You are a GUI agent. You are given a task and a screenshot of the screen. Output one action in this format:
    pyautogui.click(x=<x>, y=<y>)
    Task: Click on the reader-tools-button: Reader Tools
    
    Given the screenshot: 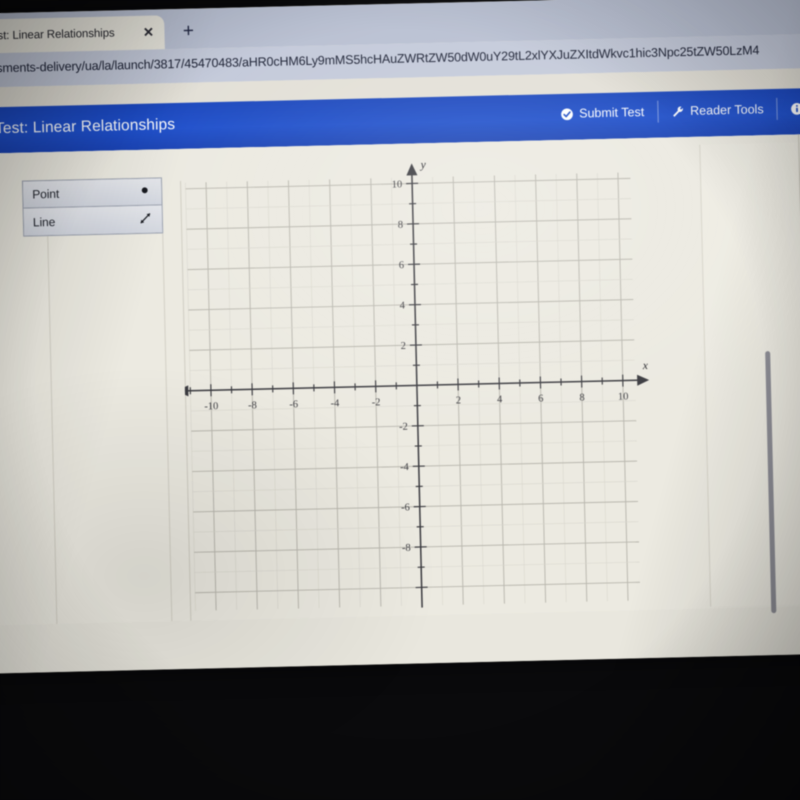 What is the action you would take?
    pyautogui.click(x=717, y=110)
    